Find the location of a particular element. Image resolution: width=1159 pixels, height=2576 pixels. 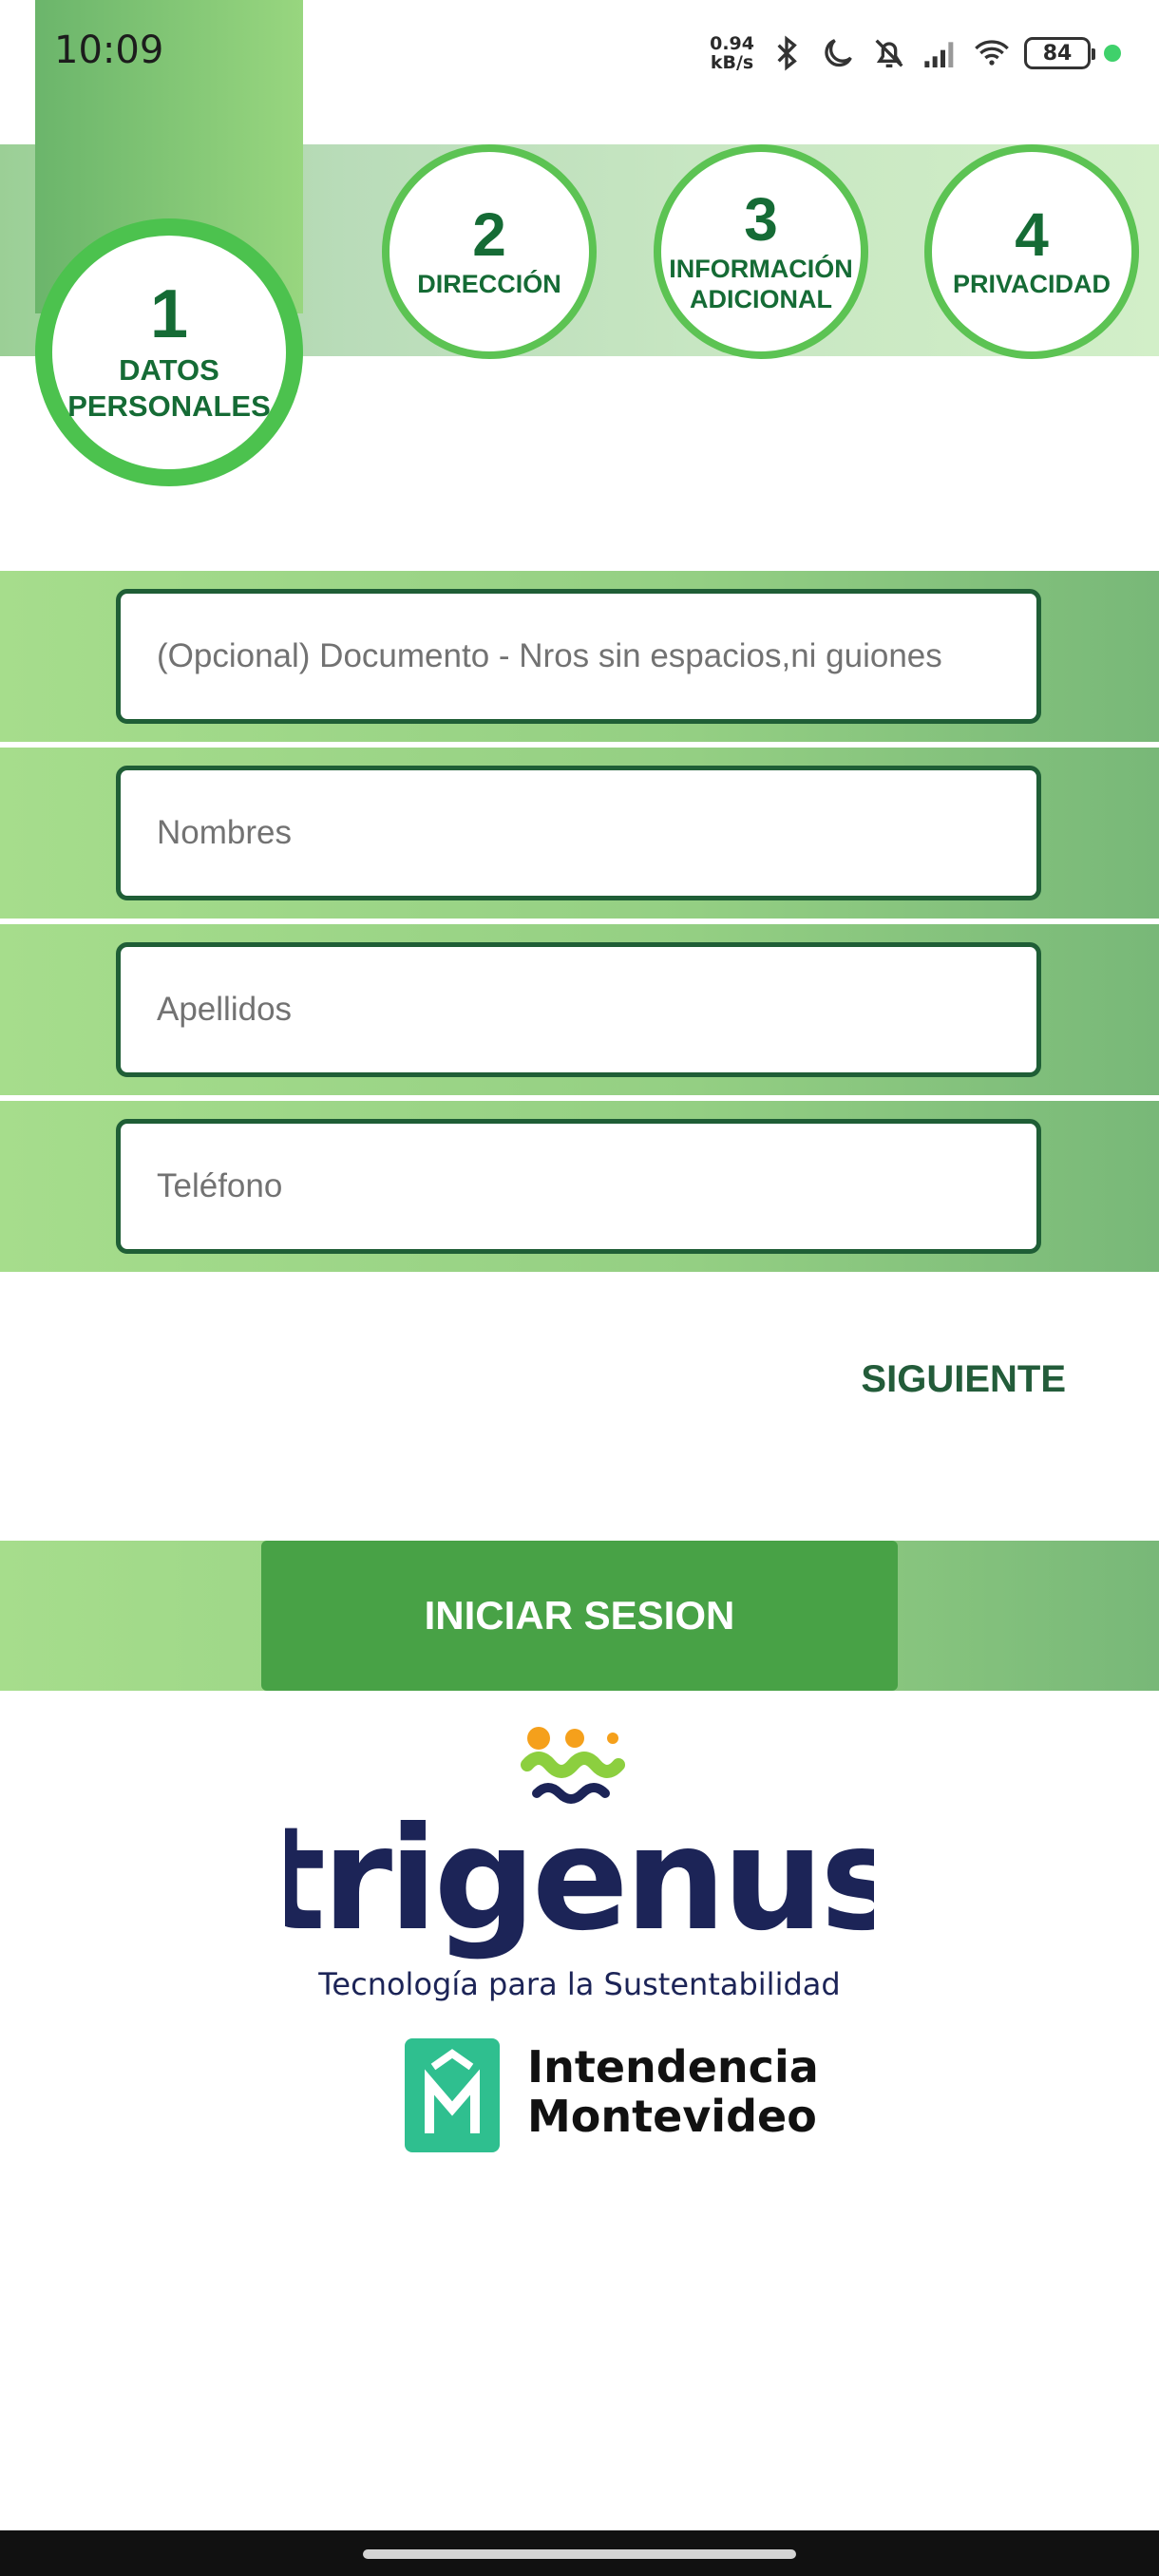

step-1-circle: 1 DATOS PERSONALES is located at coordinates (169, 352).